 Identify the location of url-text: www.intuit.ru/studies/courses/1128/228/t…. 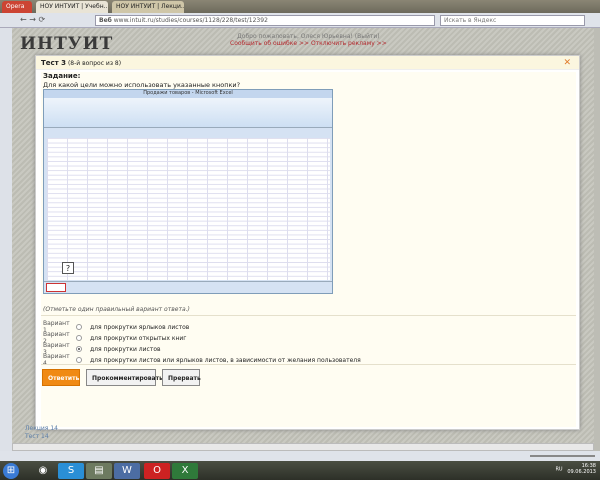
(190, 20).